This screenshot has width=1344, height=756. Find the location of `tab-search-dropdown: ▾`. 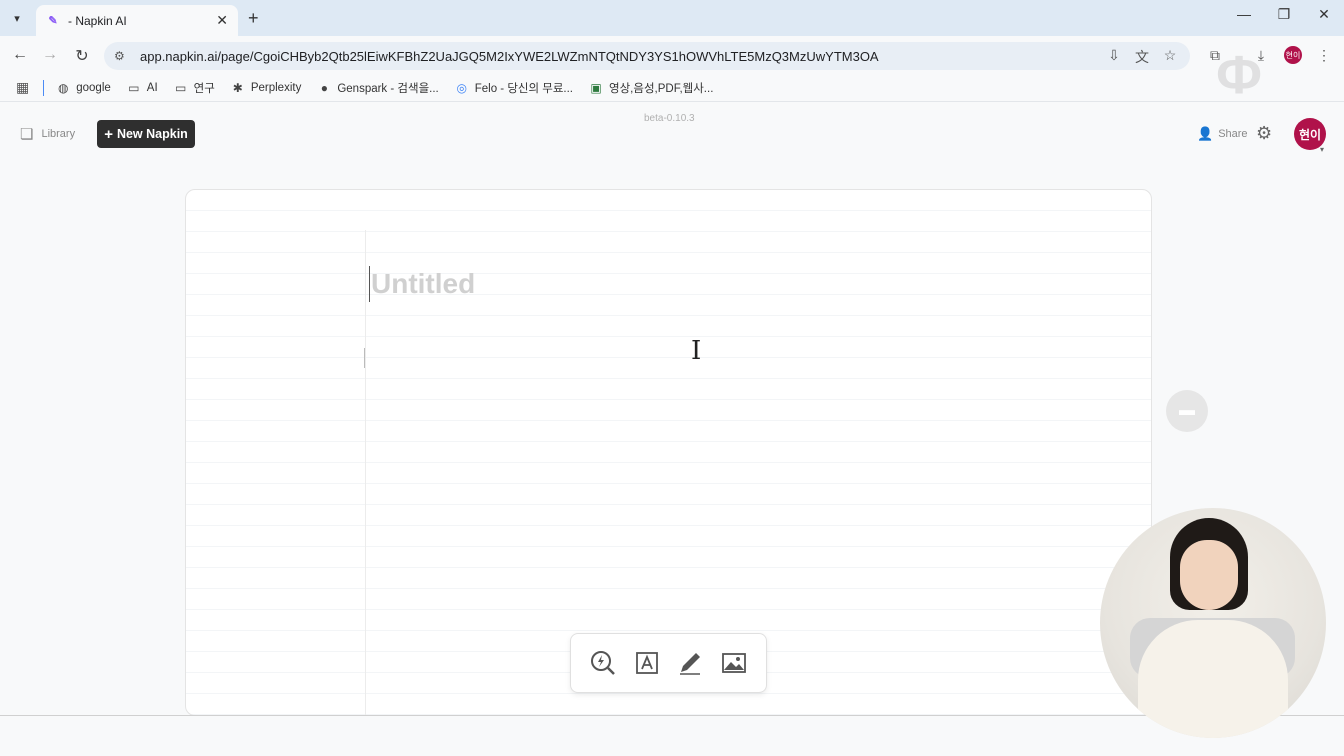

tab-search-dropdown: ▾ is located at coordinates (17, 18).